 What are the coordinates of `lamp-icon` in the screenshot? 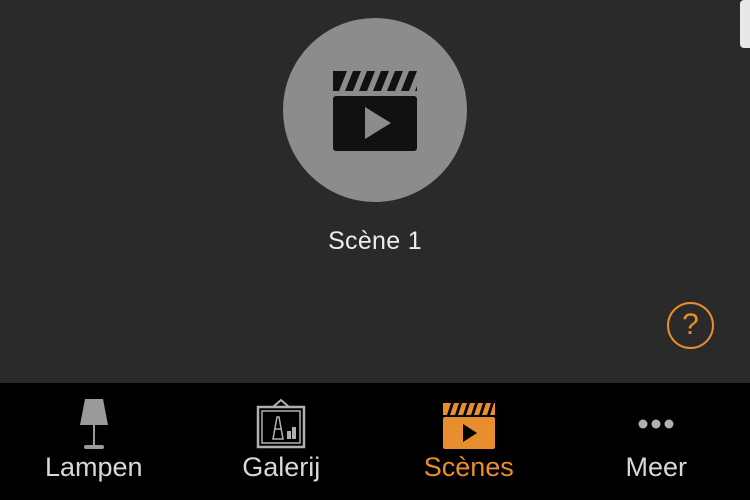 It's located at (94, 426).